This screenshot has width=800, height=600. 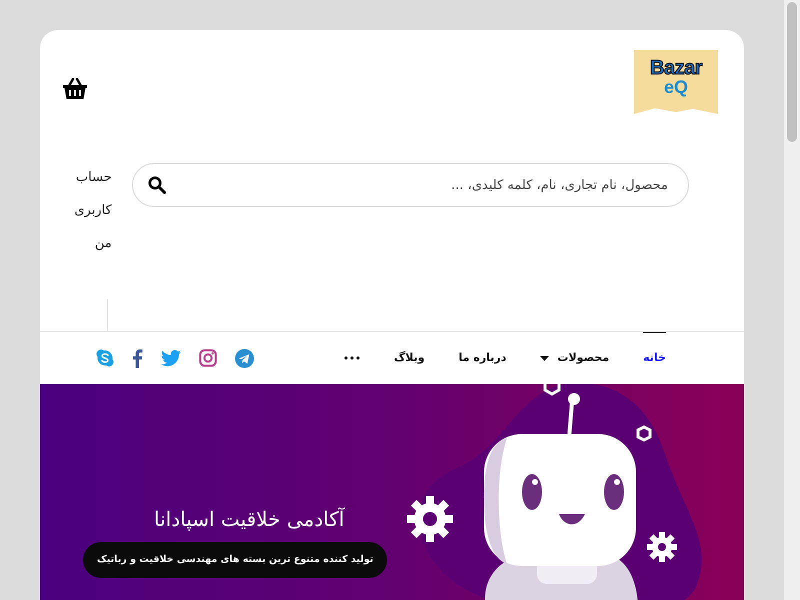 I want to click on logo: Bazar eQ, so click(x=676, y=82).